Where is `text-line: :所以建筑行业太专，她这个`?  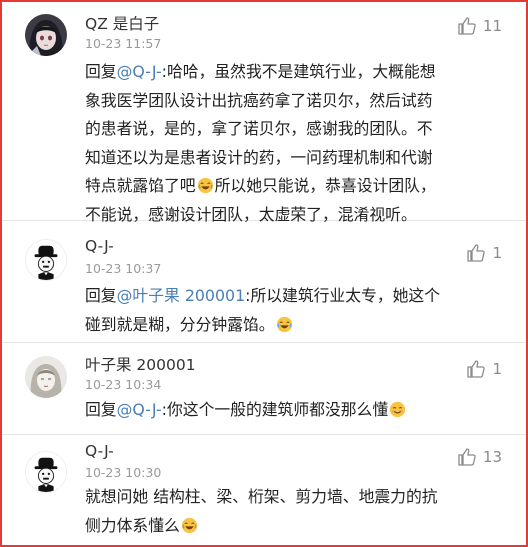 text-line: :所以建筑行业太专，她这个 is located at coordinates (343, 295).